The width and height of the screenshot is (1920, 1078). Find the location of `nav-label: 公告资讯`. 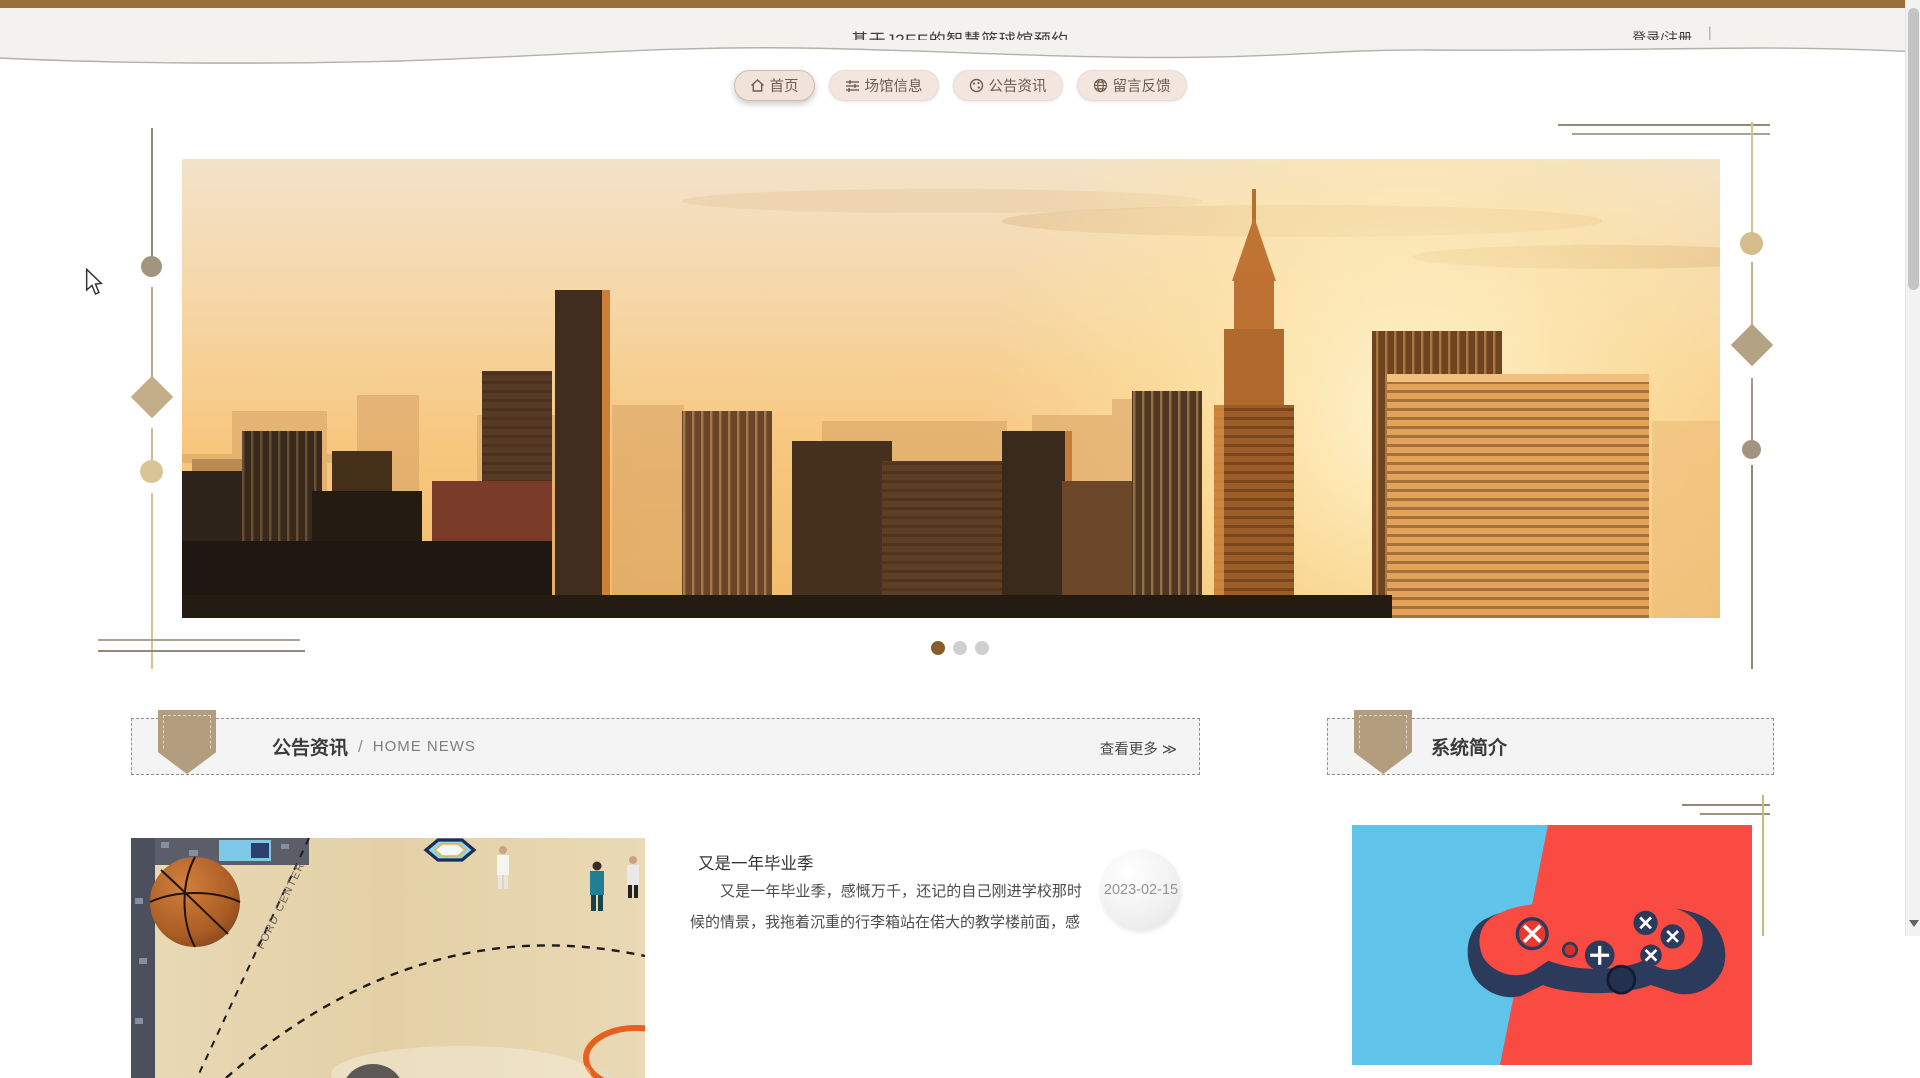

nav-label: 公告资讯 is located at coordinates (1017, 87).